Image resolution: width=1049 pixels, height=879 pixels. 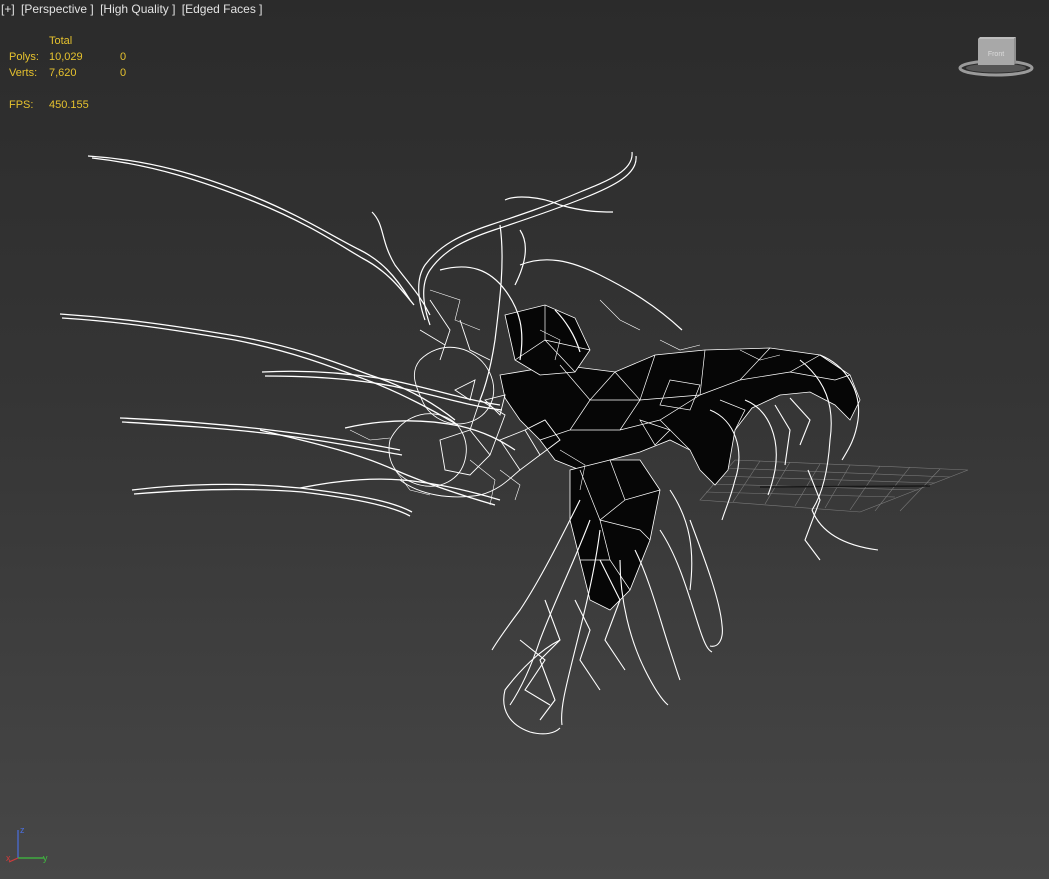 I want to click on trunk-mesh-fill, so click(x=680, y=457).